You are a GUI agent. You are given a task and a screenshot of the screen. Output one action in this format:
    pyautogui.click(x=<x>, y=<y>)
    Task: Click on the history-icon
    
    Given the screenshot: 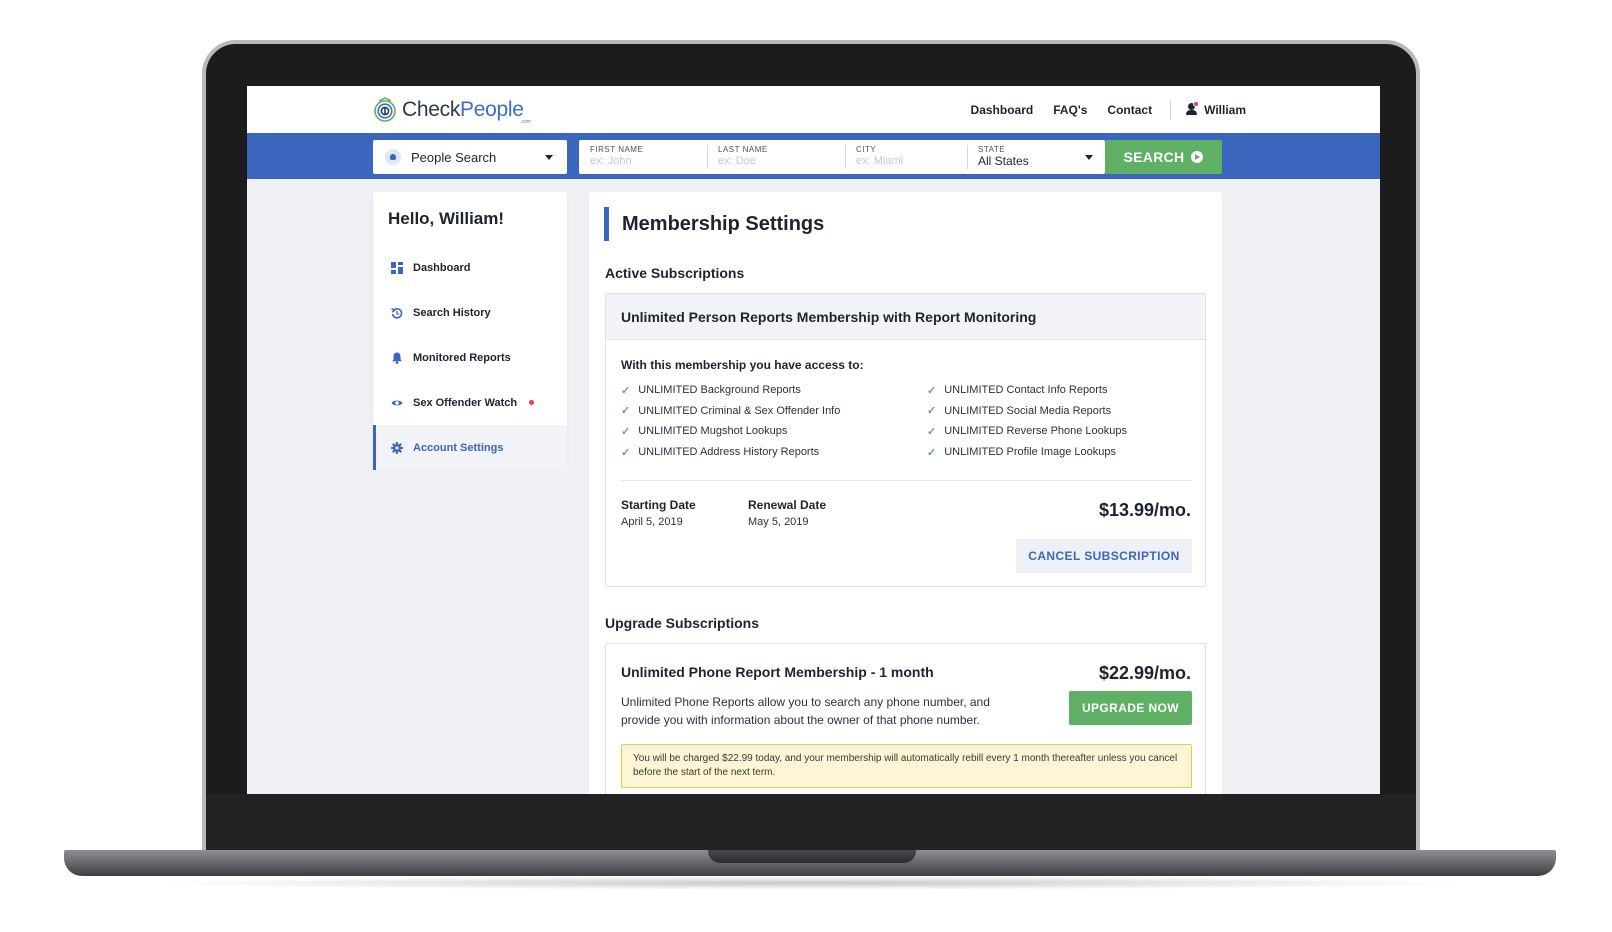 What is the action you would take?
    pyautogui.click(x=397, y=313)
    